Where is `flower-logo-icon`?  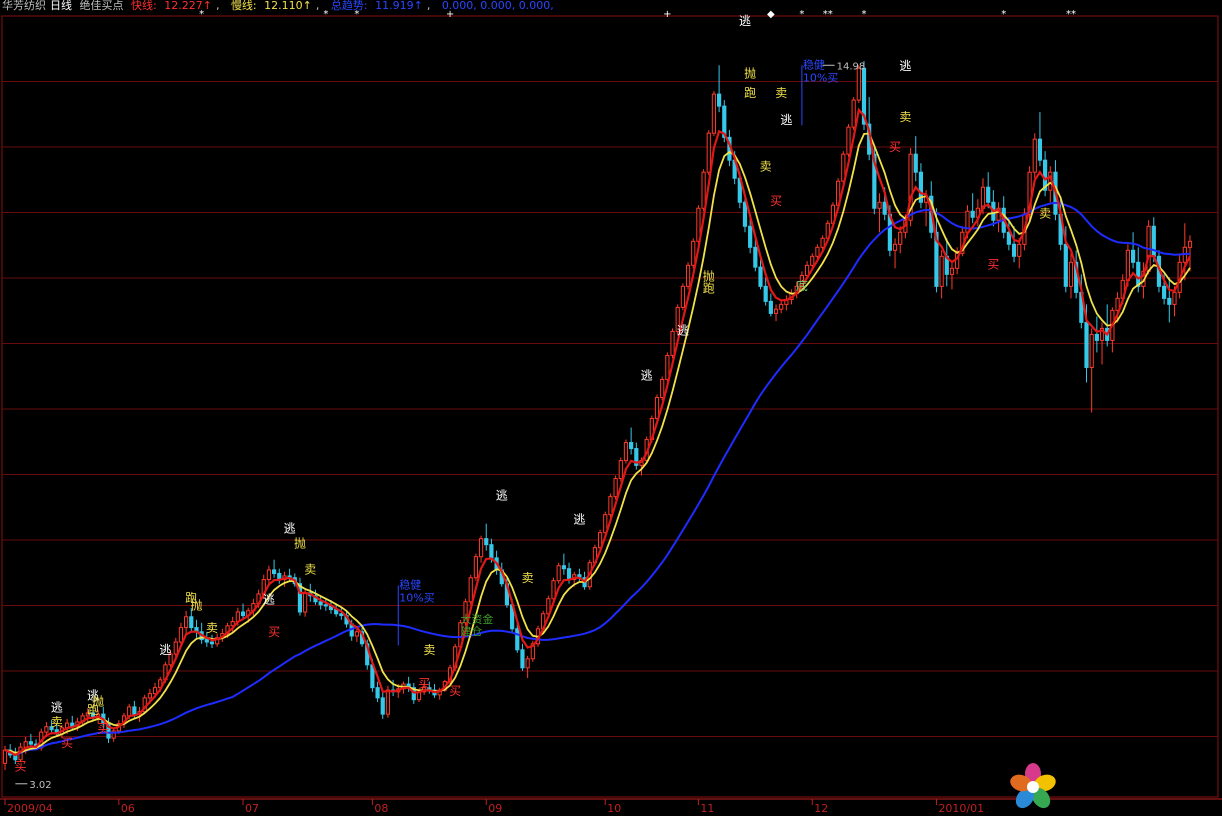
flower-logo-icon is located at coordinates (1033, 786).